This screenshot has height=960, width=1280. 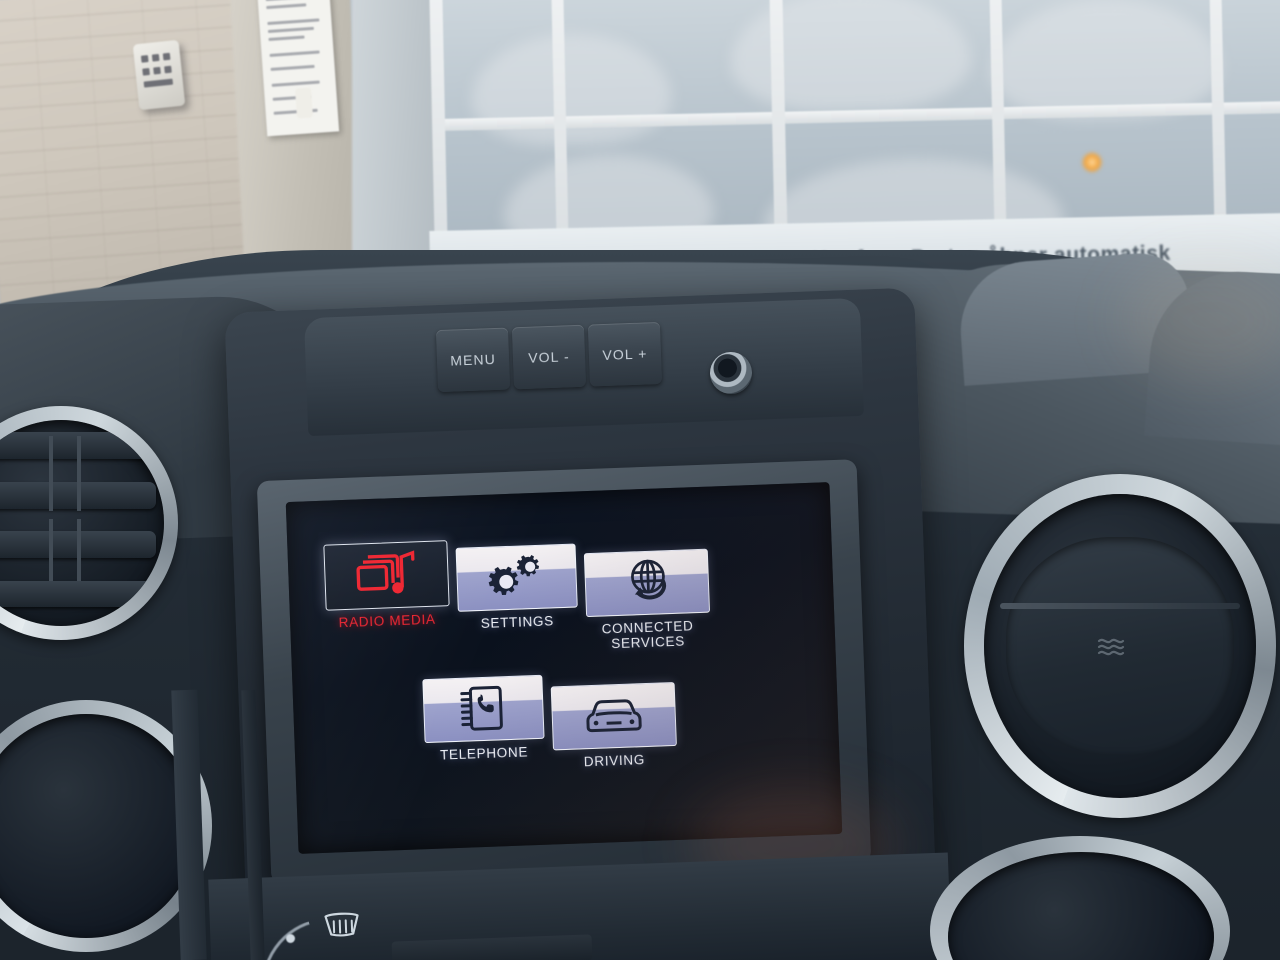 What do you see at coordinates (649, 579) in the screenshot?
I see `globe-arrow-icon` at bounding box center [649, 579].